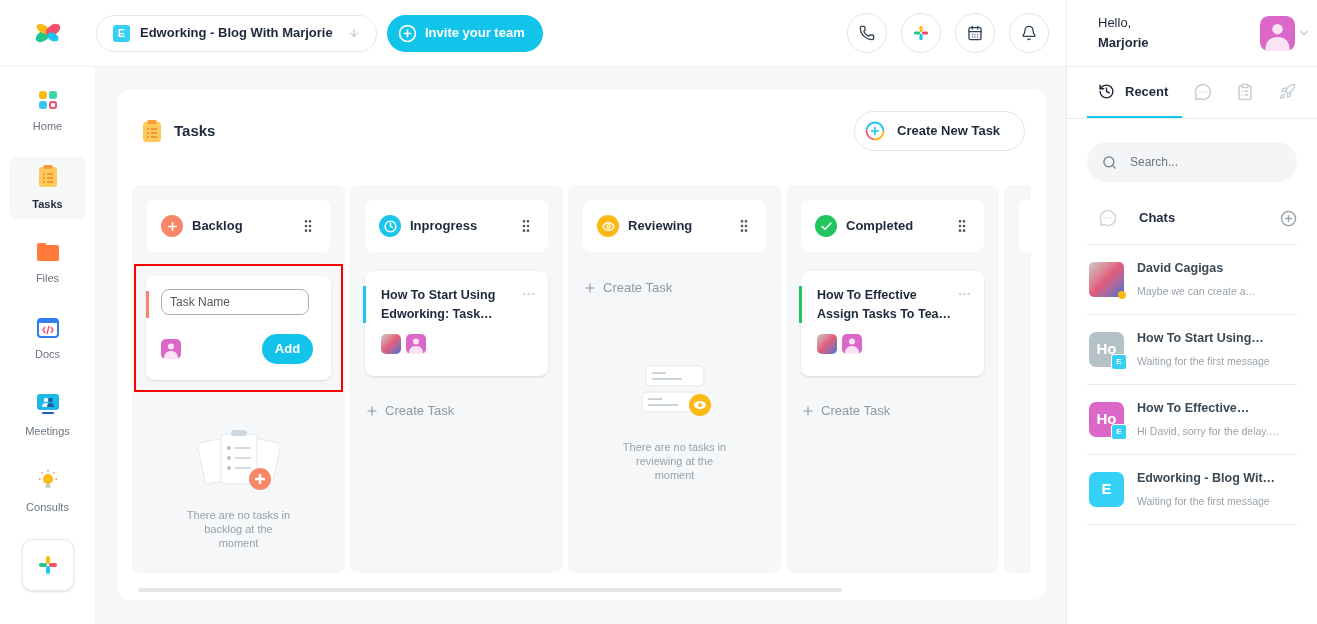  Describe the element at coordinates (1029, 33) in the screenshot. I see `bell-icon` at that location.